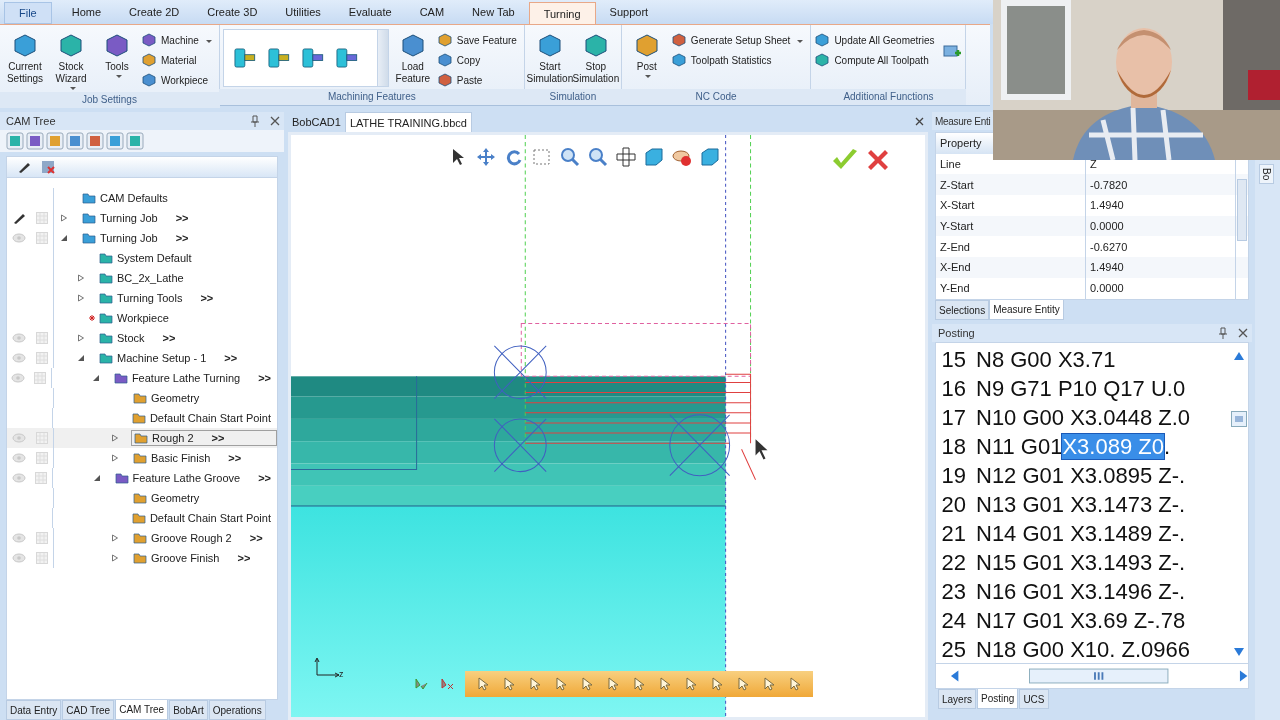 The height and width of the screenshot is (720, 1280). Describe the element at coordinates (478, 60) in the screenshot. I see `ribbon-button: Copy` at that location.